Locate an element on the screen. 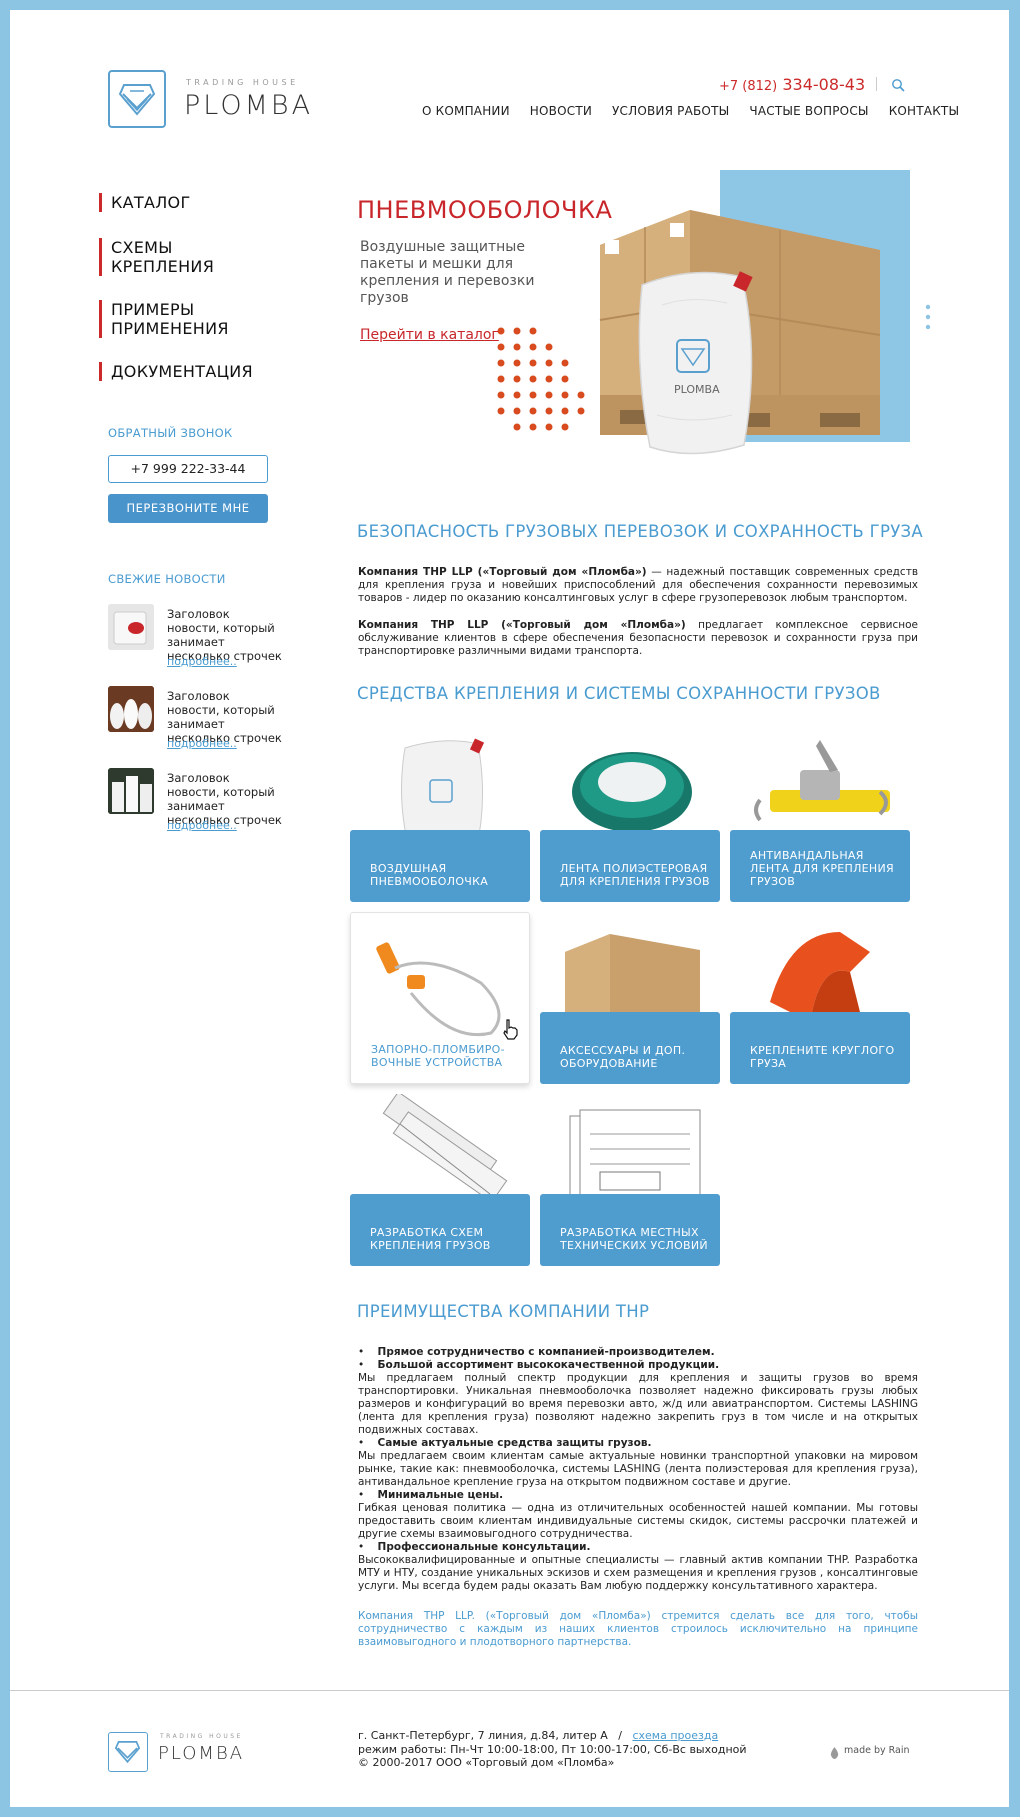 Image resolution: width=1020 pixels, height=1817 pixels. footer-logo-wordmark: PLOMBA is located at coordinates (201, 1753).